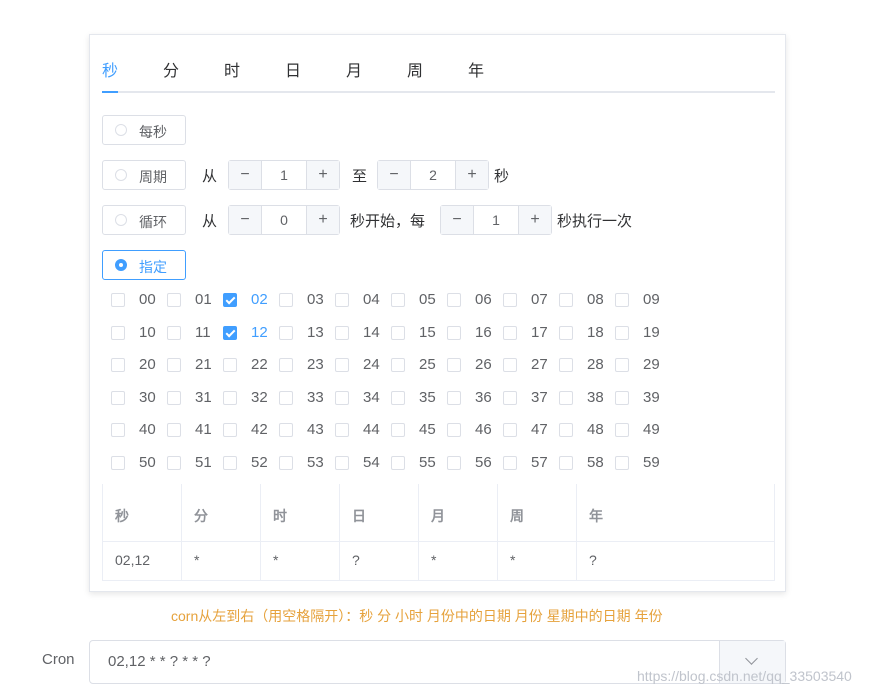  What do you see at coordinates (587, 300) in the screenshot?
I see `second-checkbox-08: 08` at bounding box center [587, 300].